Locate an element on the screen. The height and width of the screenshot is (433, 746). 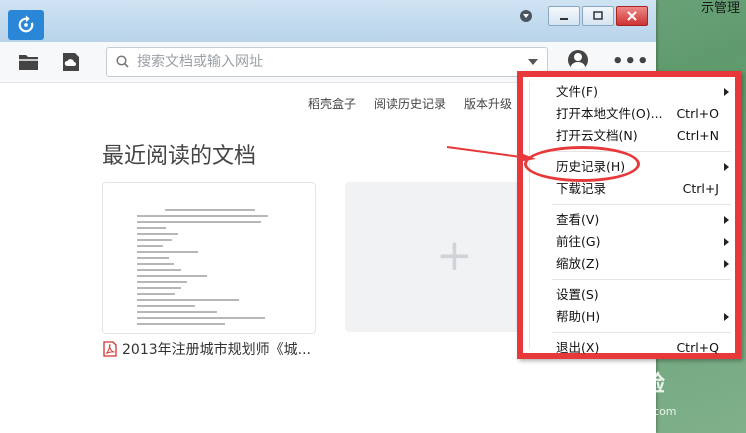
top-links: 稻壳盒子 阅读历史记录 版本升级 is located at coordinates (410, 103).